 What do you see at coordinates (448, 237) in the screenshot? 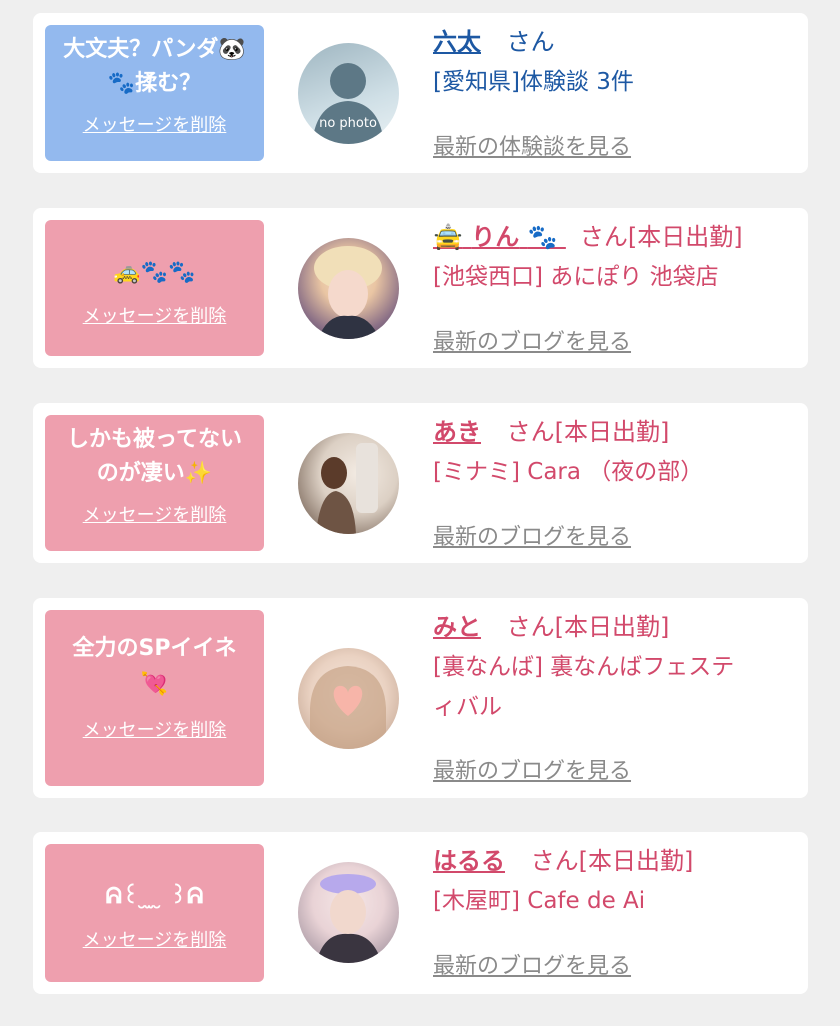
I see `taxi-icon: 🚖` at bounding box center [448, 237].